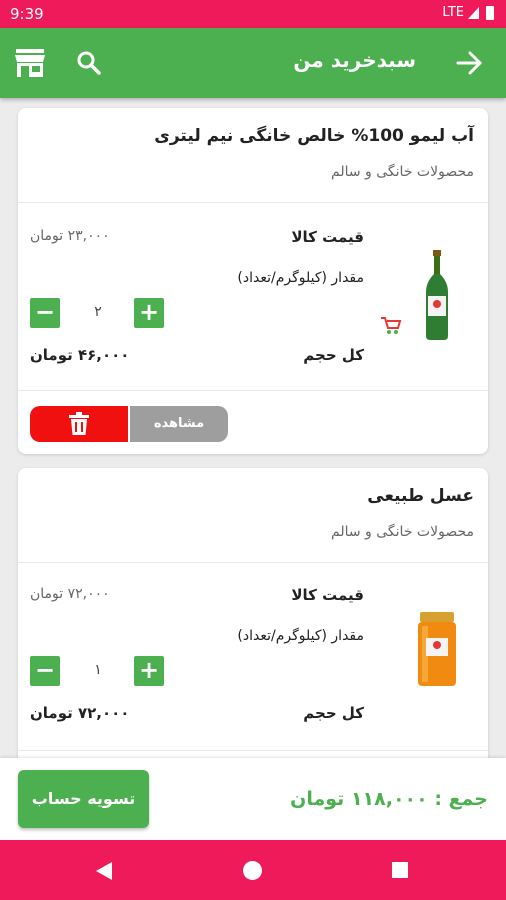 The image size is (506, 900). What do you see at coordinates (80, 713) in the screenshot?
I see `total-value: ۷۲,۰۰۰ تومان` at bounding box center [80, 713].